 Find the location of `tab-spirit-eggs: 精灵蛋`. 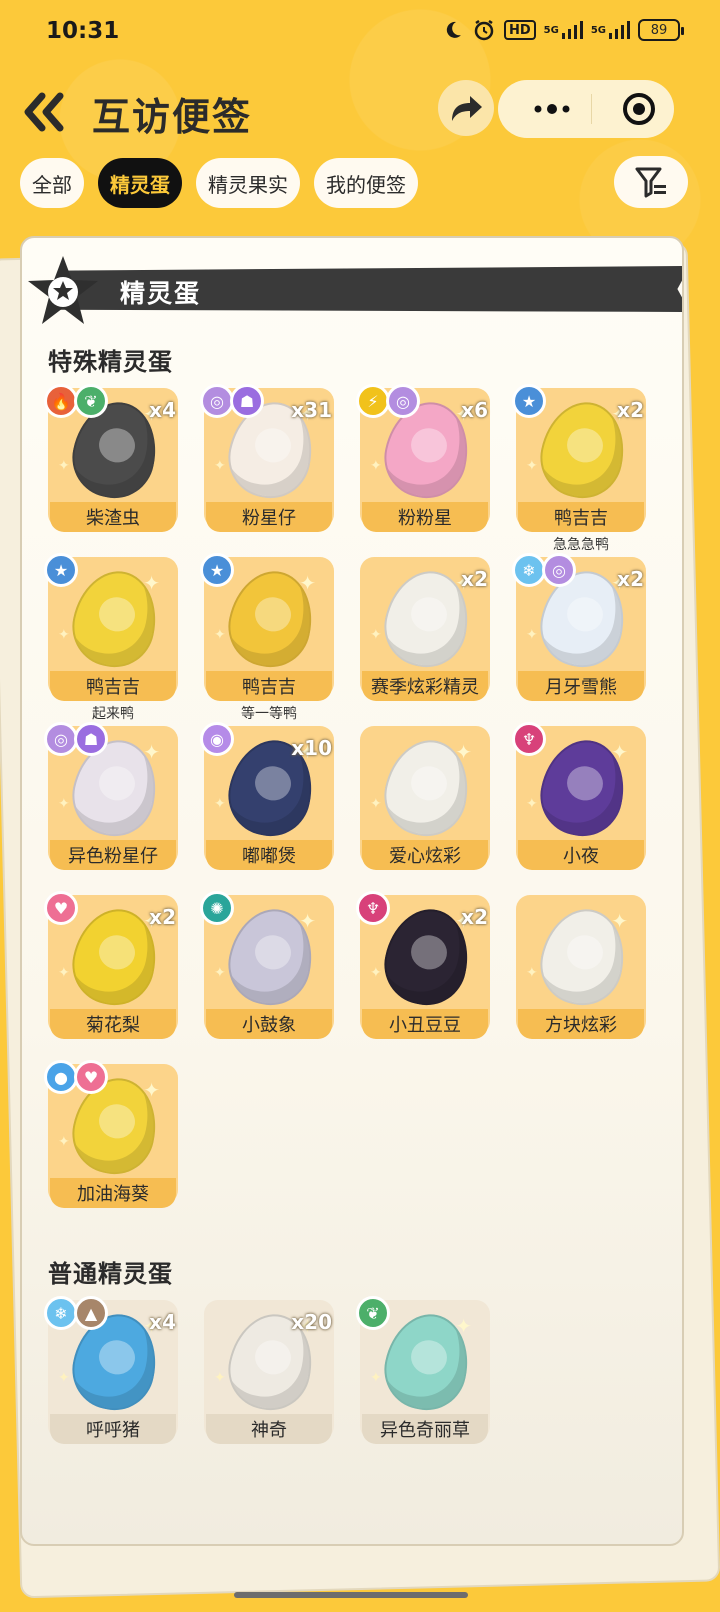

tab-spirit-eggs: 精灵蛋 is located at coordinates (140, 183).